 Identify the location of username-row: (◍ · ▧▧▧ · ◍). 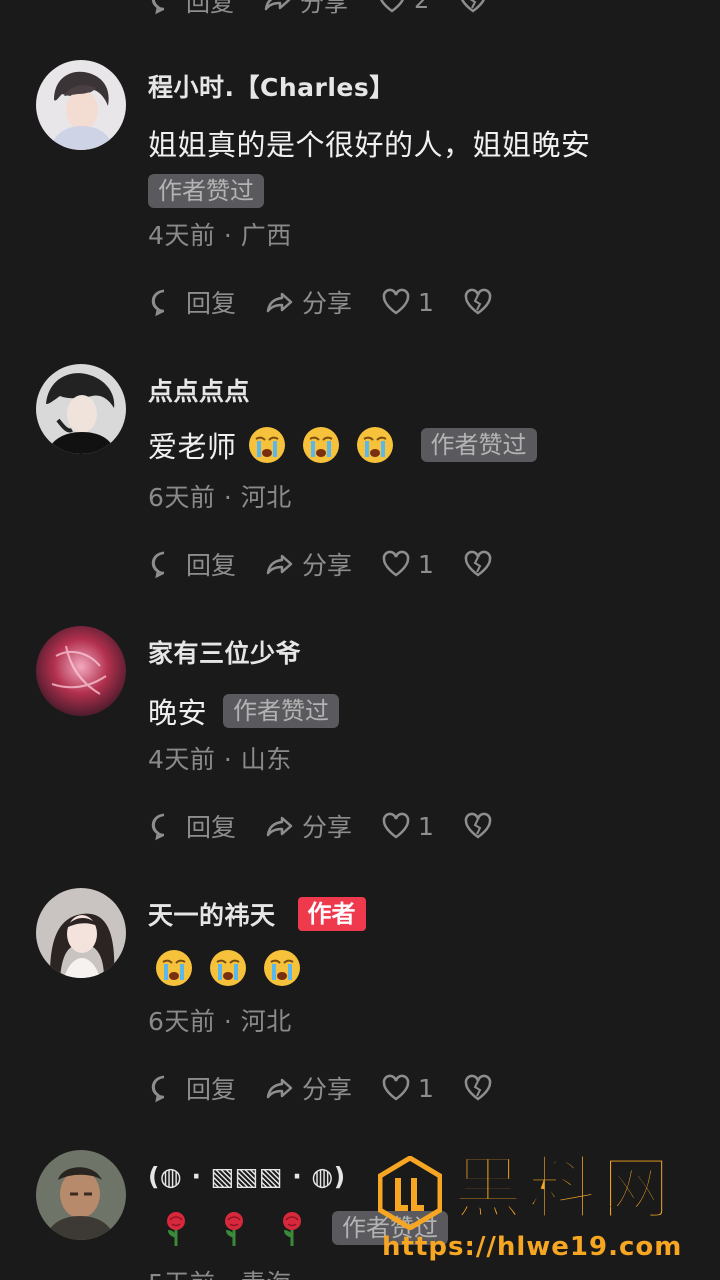
(247, 1176).